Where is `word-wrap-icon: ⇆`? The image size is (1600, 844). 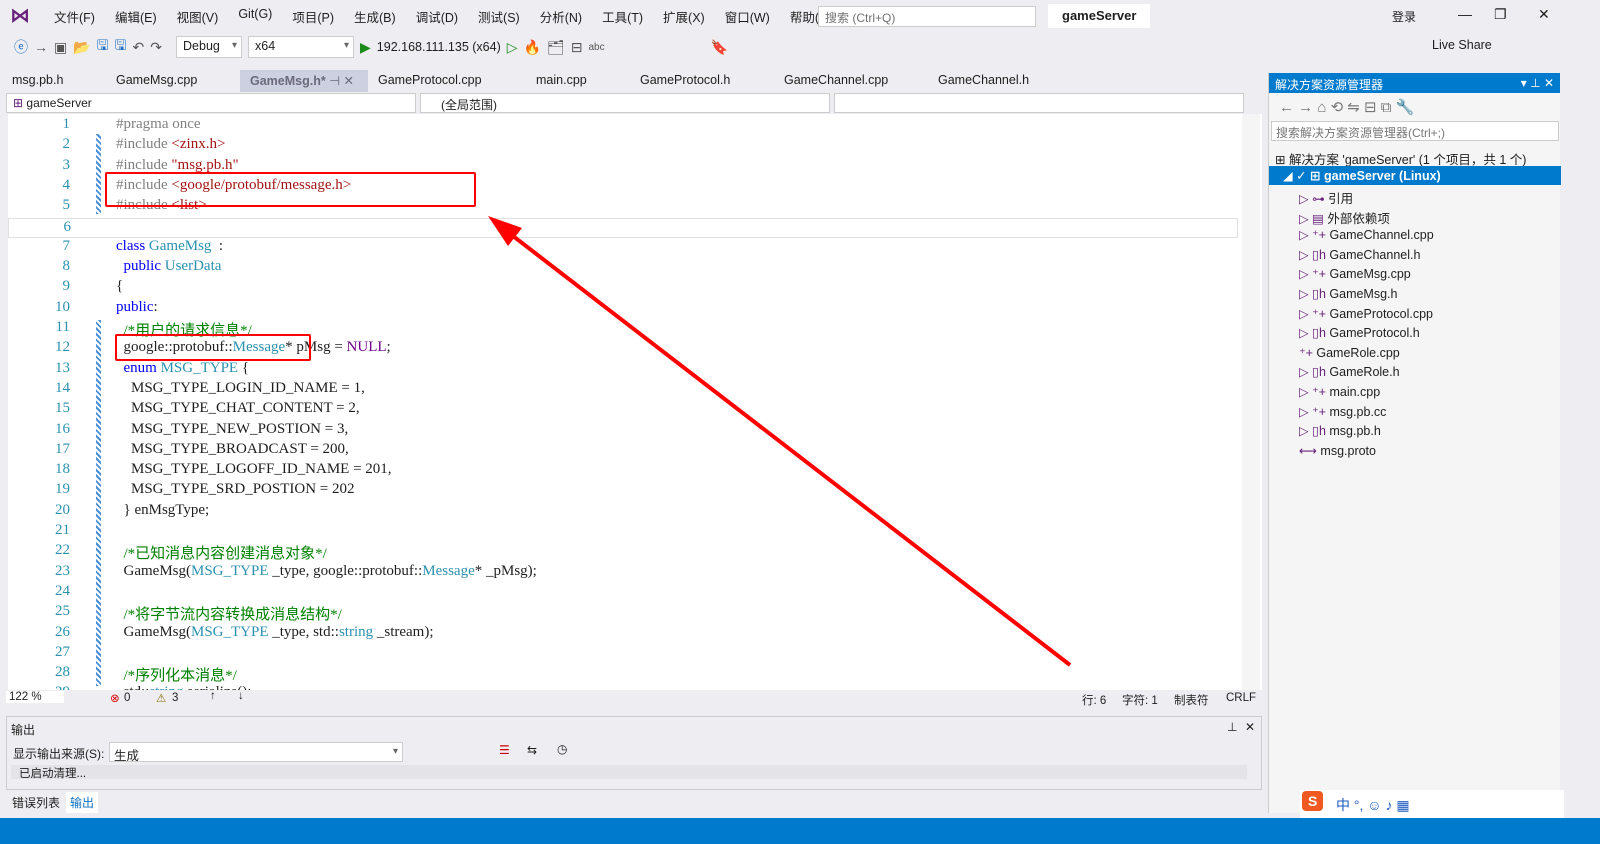 word-wrap-icon: ⇆ is located at coordinates (532, 750).